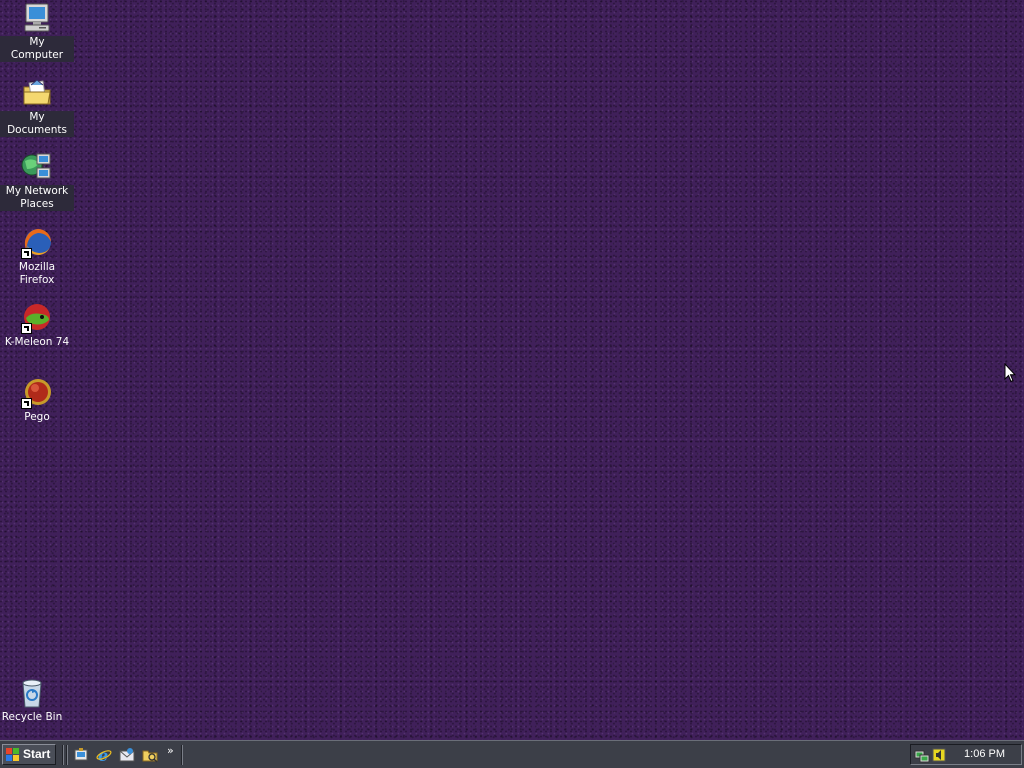 This screenshot has height=768, width=1024. What do you see at coordinates (37, 273) in the screenshot?
I see `desktop-icon-label: Mozilla Firefox` at bounding box center [37, 273].